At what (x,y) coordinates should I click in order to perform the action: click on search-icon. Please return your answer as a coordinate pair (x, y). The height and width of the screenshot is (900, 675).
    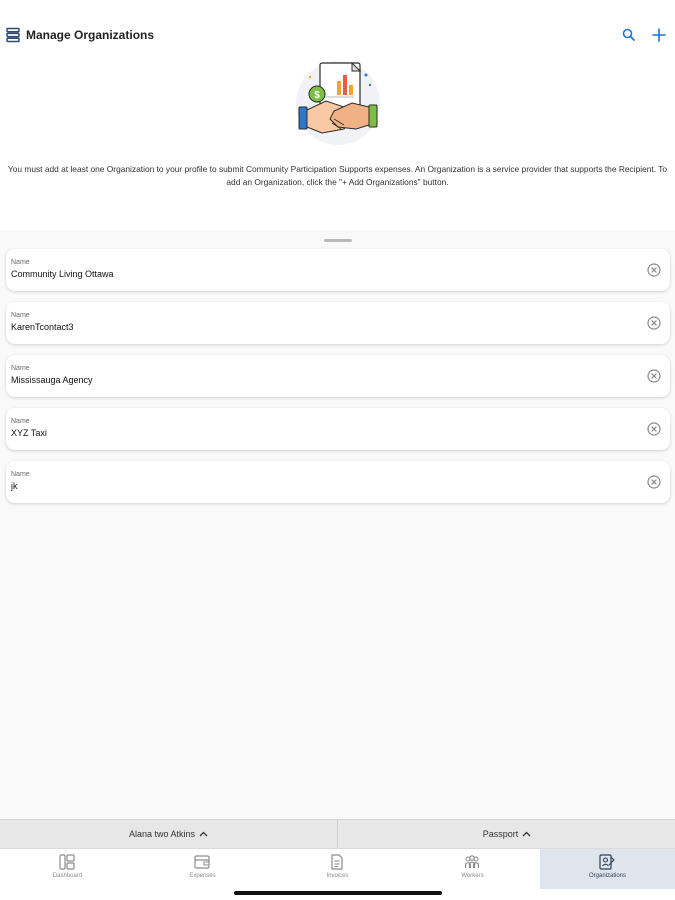
    Looking at the image, I should click on (628, 34).